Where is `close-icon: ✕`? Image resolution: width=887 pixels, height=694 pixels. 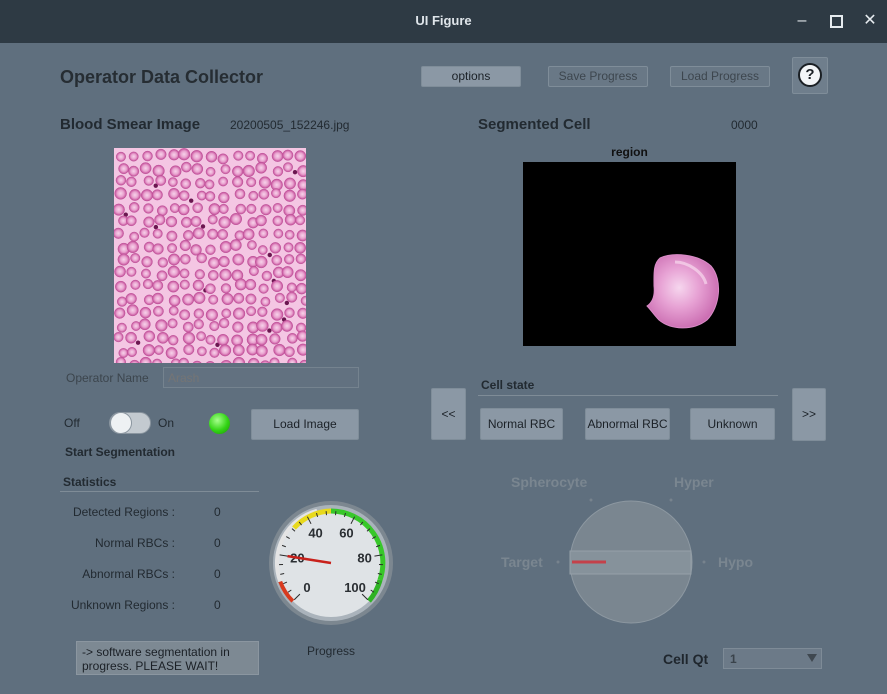 close-icon: ✕ is located at coordinates (870, 21).